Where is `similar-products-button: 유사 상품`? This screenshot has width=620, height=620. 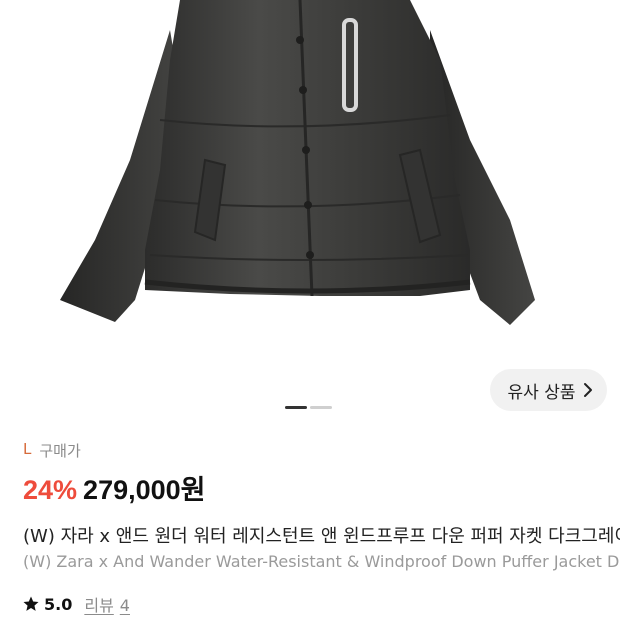 similar-products-button: 유사 상품 is located at coordinates (548, 390).